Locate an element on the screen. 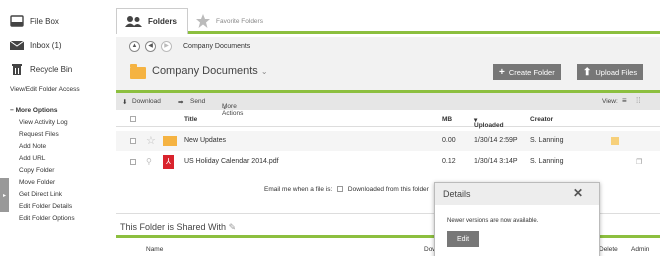 The height and width of the screenshot is (256, 660). chevron-right-icon: ▸ is located at coordinates (4, 195).